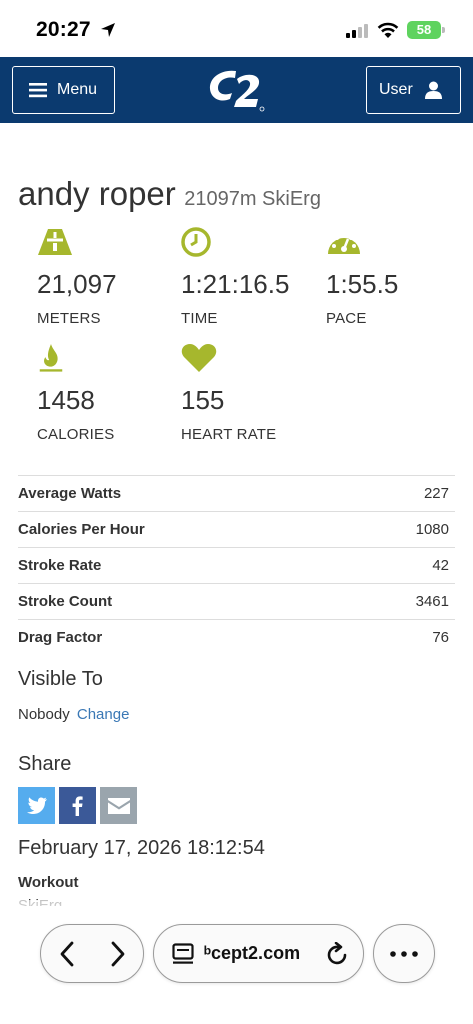  I want to click on stat-pace: 1:55.5 PACE, so click(396, 277).